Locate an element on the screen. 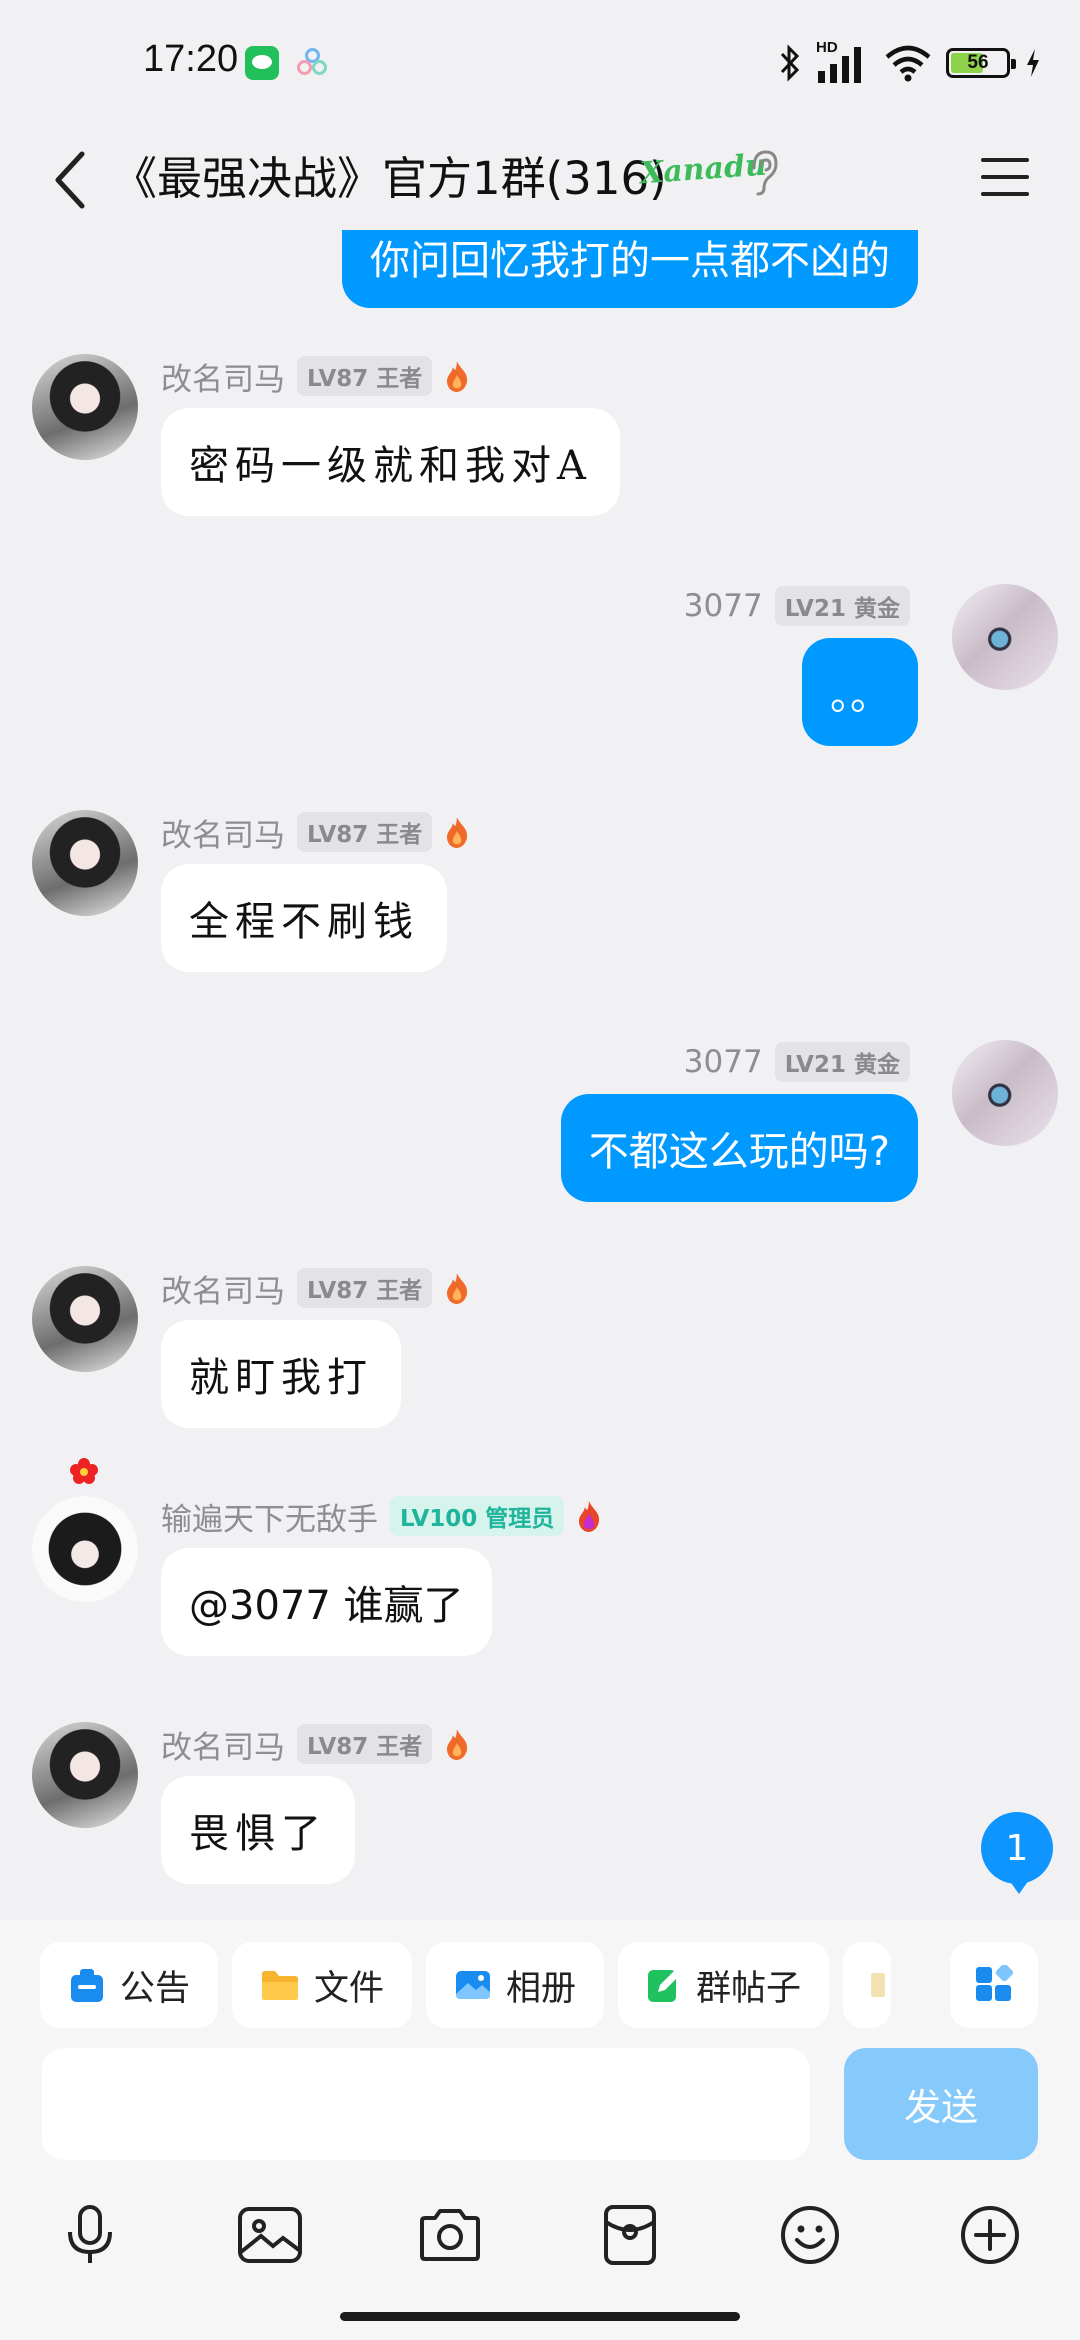  send-button: 发送 is located at coordinates (941, 2104).